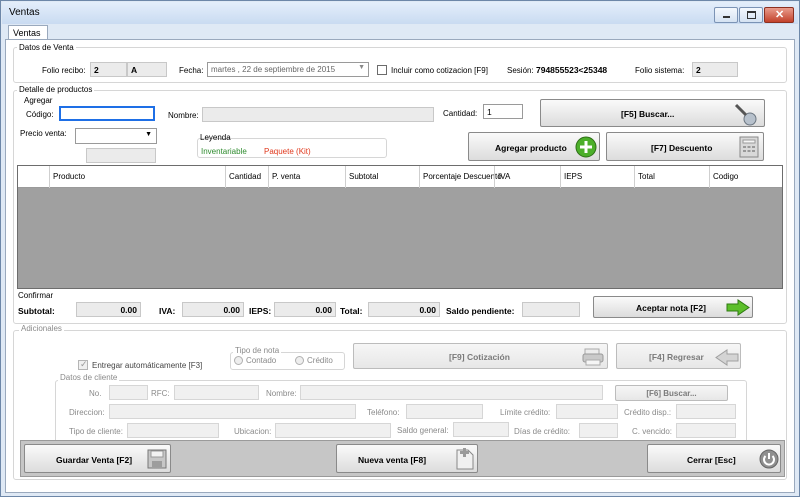 The height and width of the screenshot is (497, 800). I want to click on iva-field: 0.00, so click(213, 309).